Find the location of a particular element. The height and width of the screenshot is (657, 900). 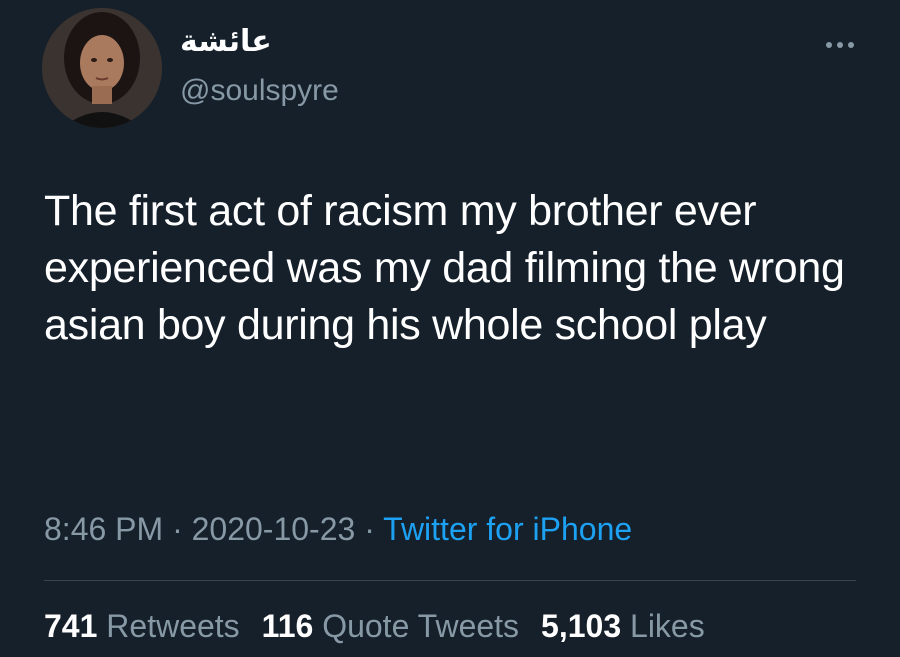

quote-tweets-stat: 116 Quote Tweets is located at coordinates (390, 626).